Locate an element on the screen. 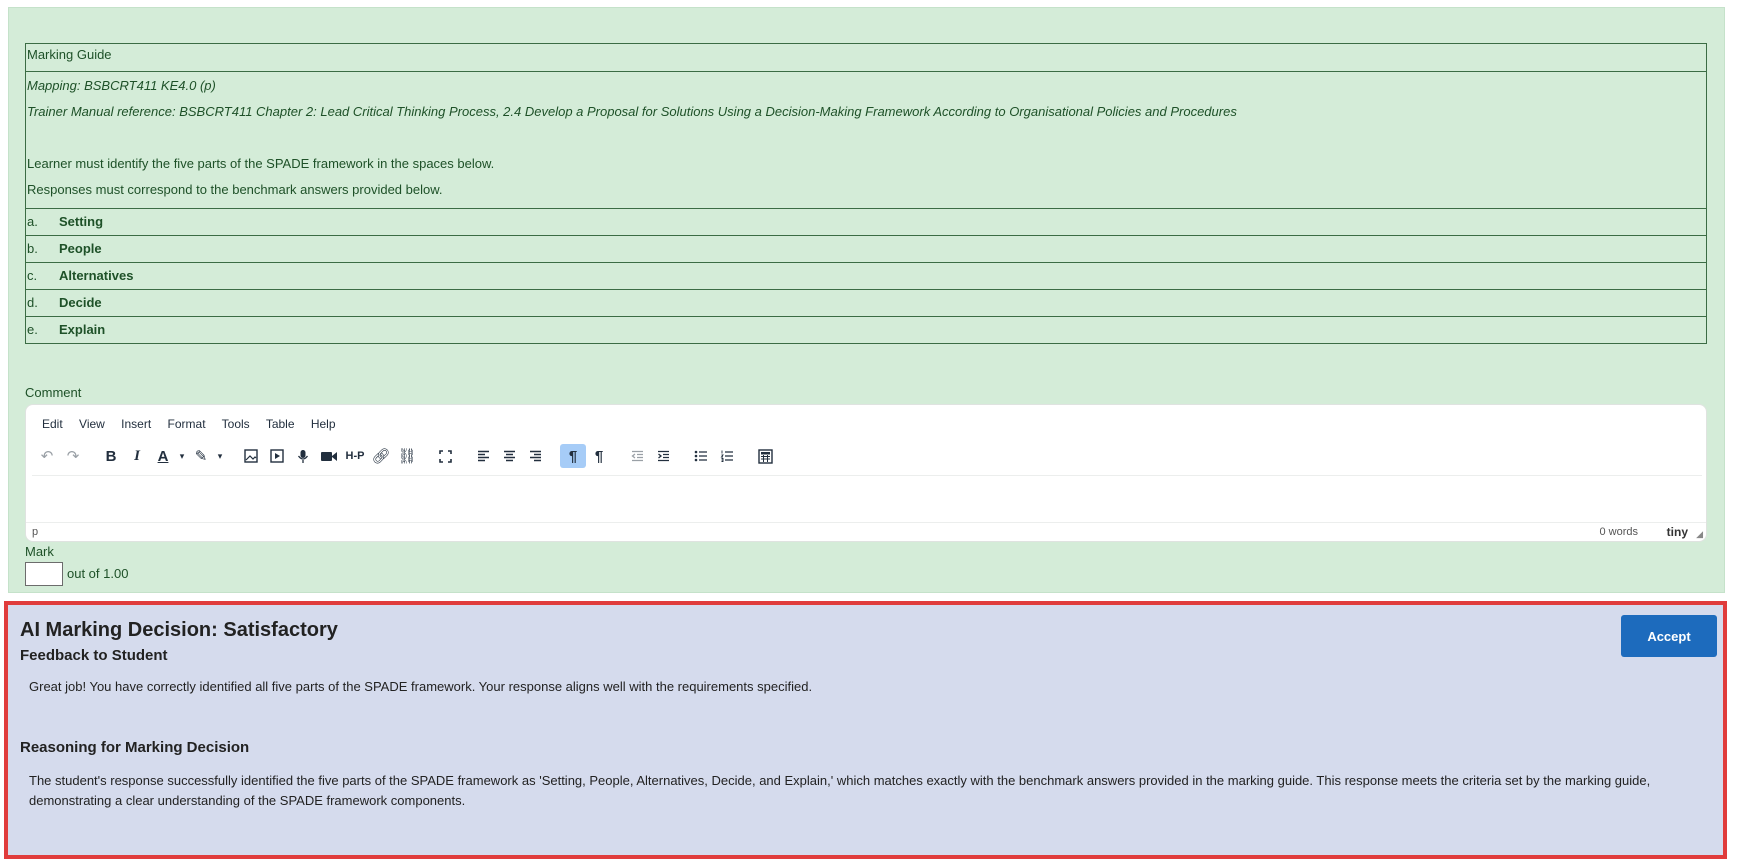 Image resolution: width=1741 pixels, height=864 pixels. item-answer: Explain is located at coordinates (82, 329).